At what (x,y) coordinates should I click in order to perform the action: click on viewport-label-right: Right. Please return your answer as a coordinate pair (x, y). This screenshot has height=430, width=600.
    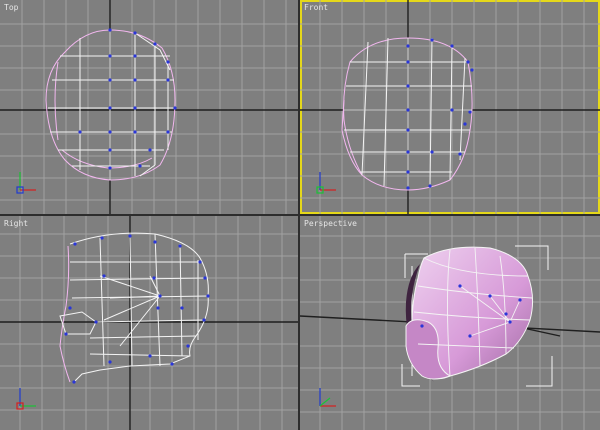
    Looking at the image, I should click on (16, 223).